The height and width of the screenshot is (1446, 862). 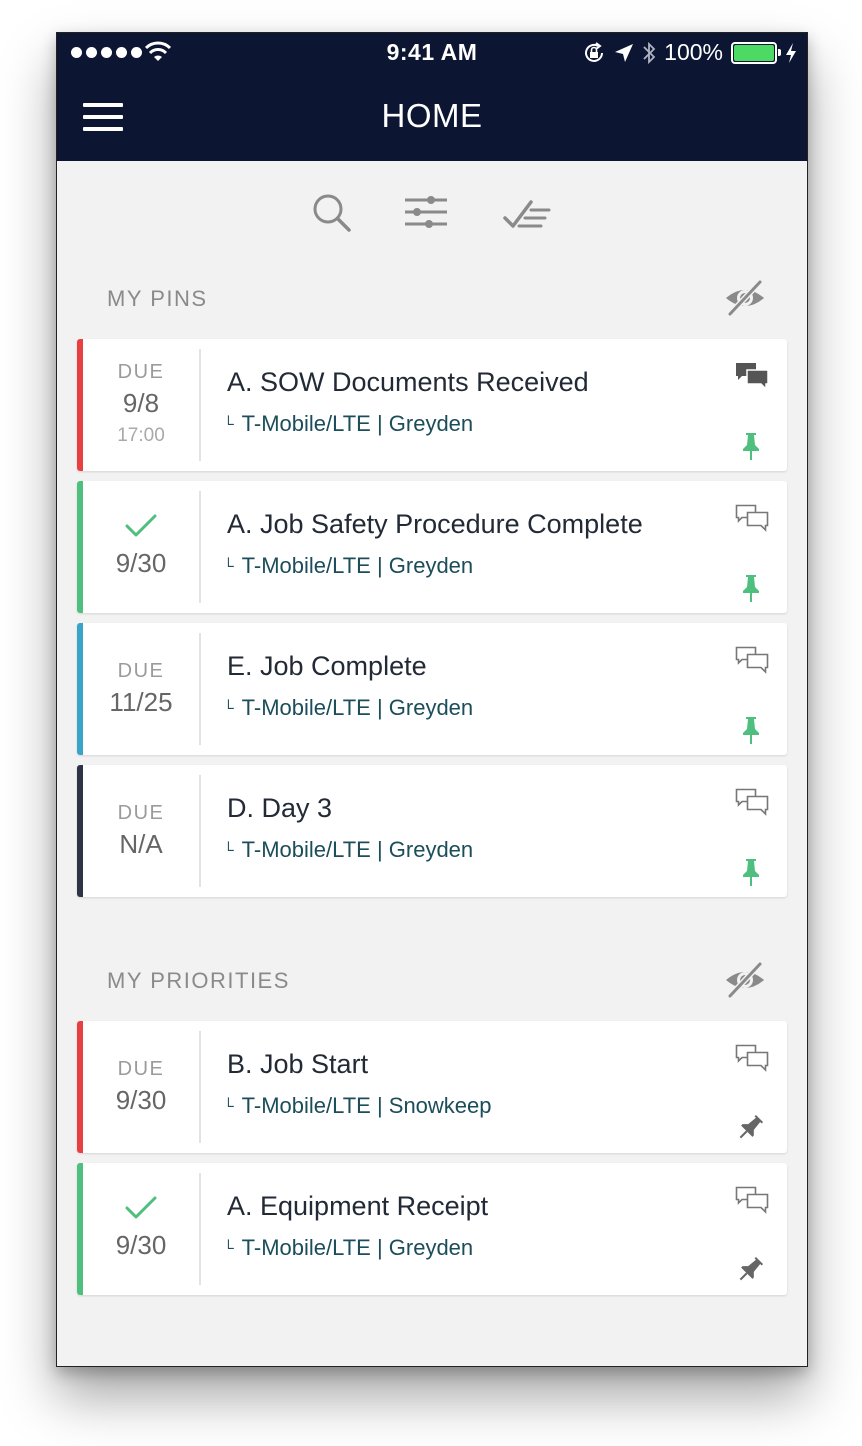 What do you see at coordinates (791, 52) in the screenshot?
I see `charging-bolt-icon` at bounding box center [791, 52].